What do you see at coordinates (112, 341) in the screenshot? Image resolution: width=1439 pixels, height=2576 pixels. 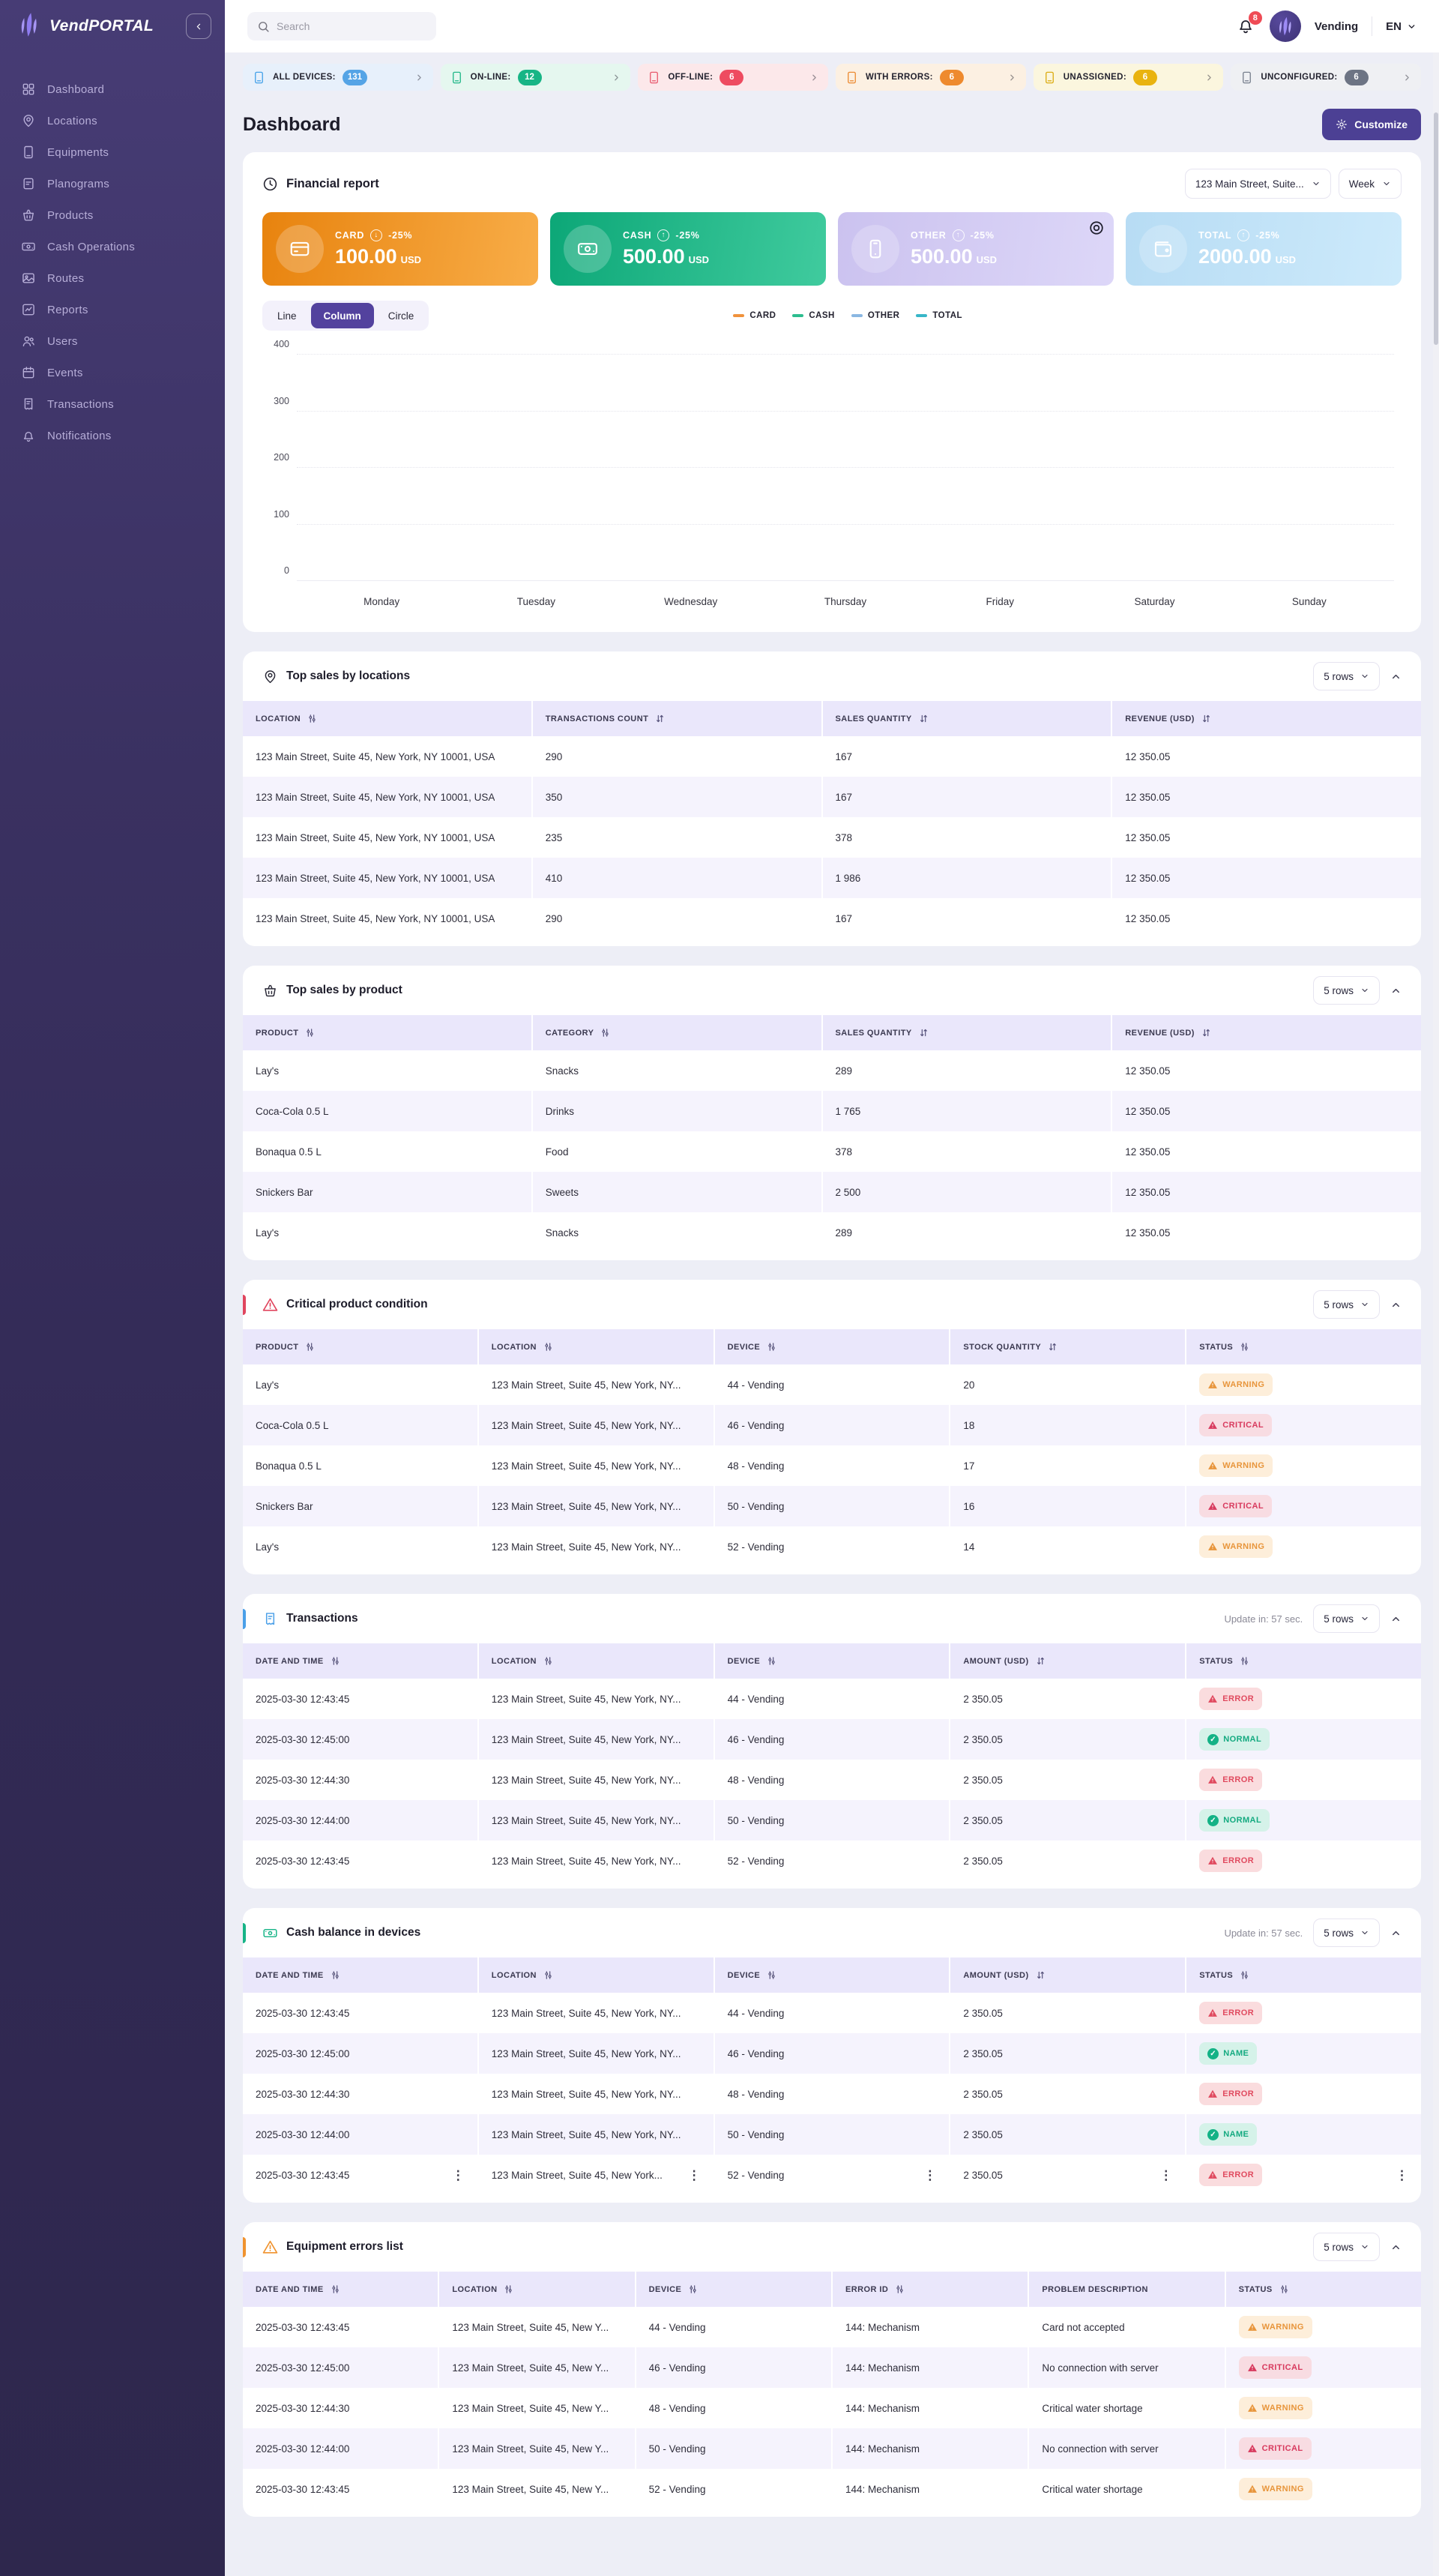 I see `sidebar-item-users: Users` at bounding box center [112, 341].